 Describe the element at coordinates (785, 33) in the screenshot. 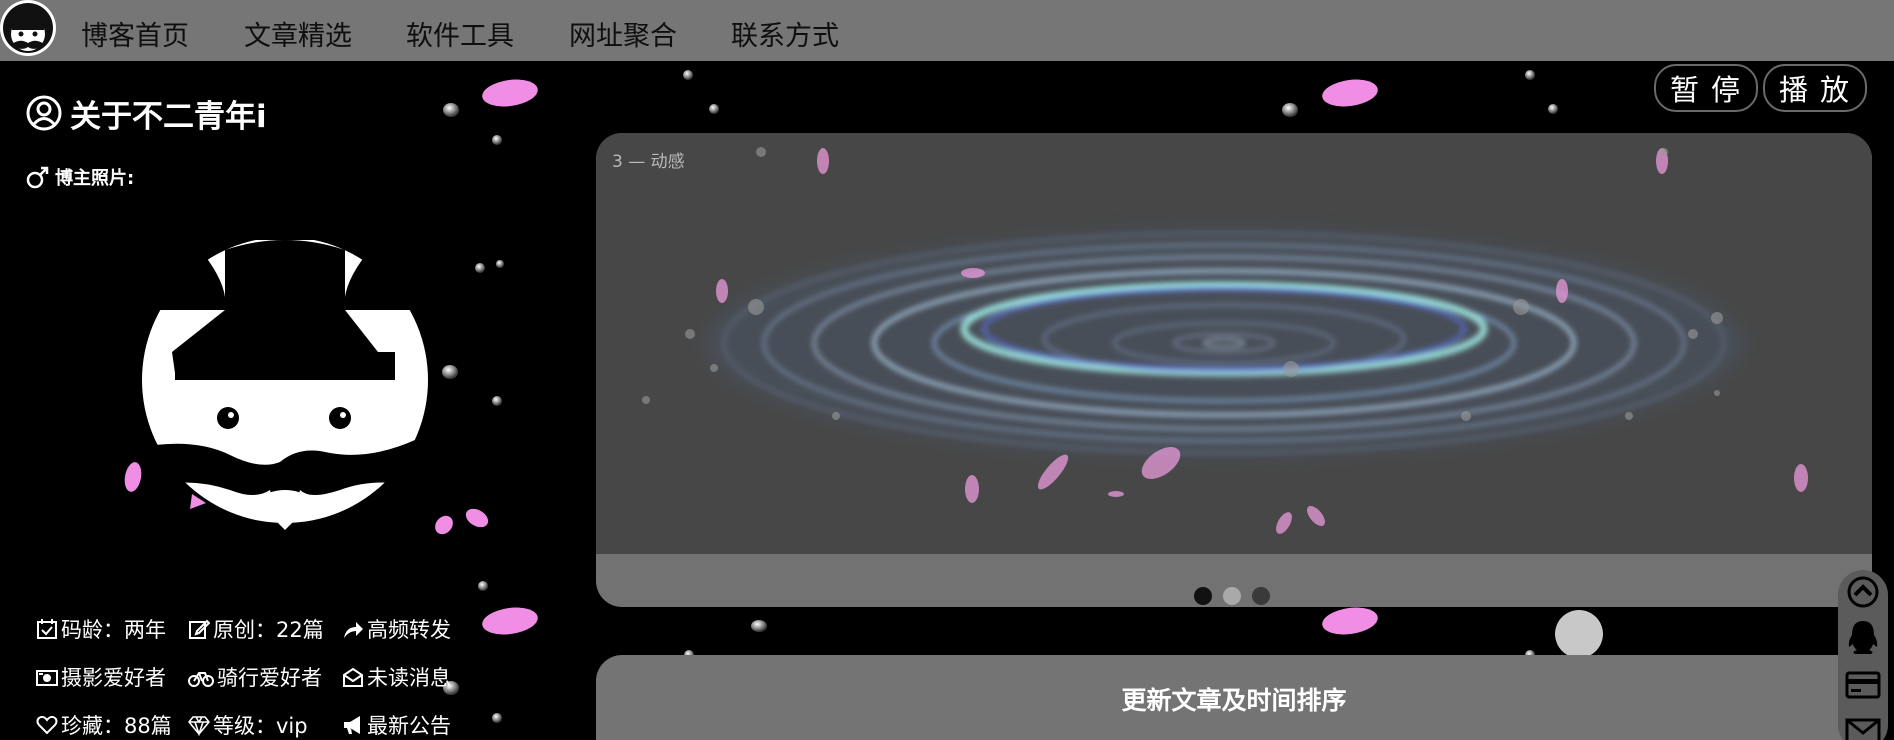

I see `nav-contact: 联系方式` at that location.